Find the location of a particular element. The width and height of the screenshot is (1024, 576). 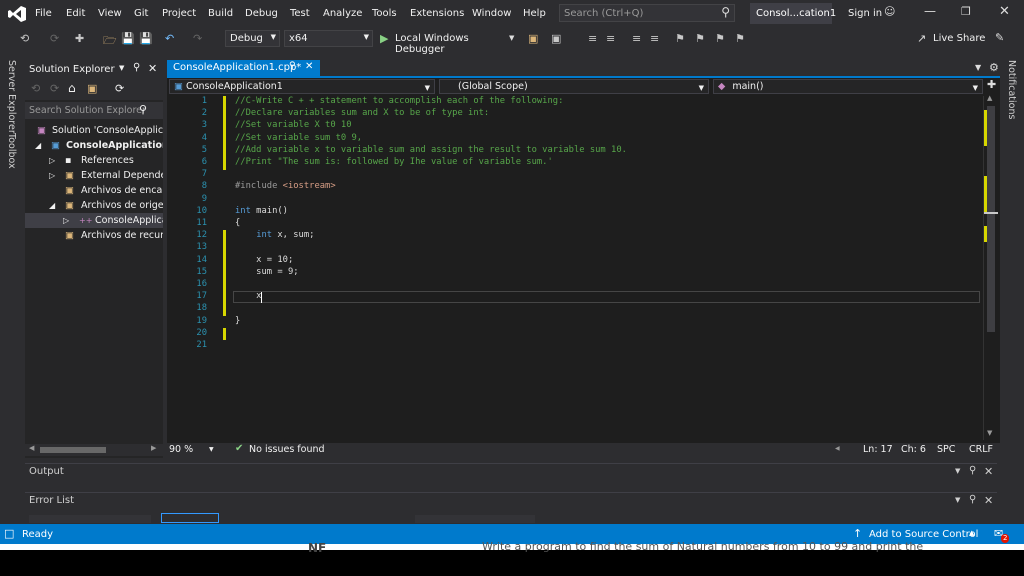

menu-git: Git is located at coordinates (141, 13).